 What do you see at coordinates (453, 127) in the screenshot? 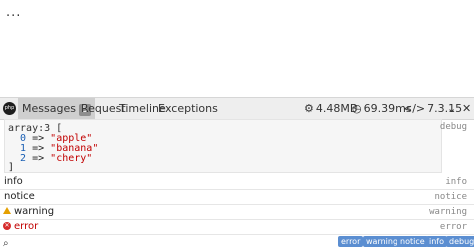
I see `dump-label: debug` at bounding box center [453, 127].